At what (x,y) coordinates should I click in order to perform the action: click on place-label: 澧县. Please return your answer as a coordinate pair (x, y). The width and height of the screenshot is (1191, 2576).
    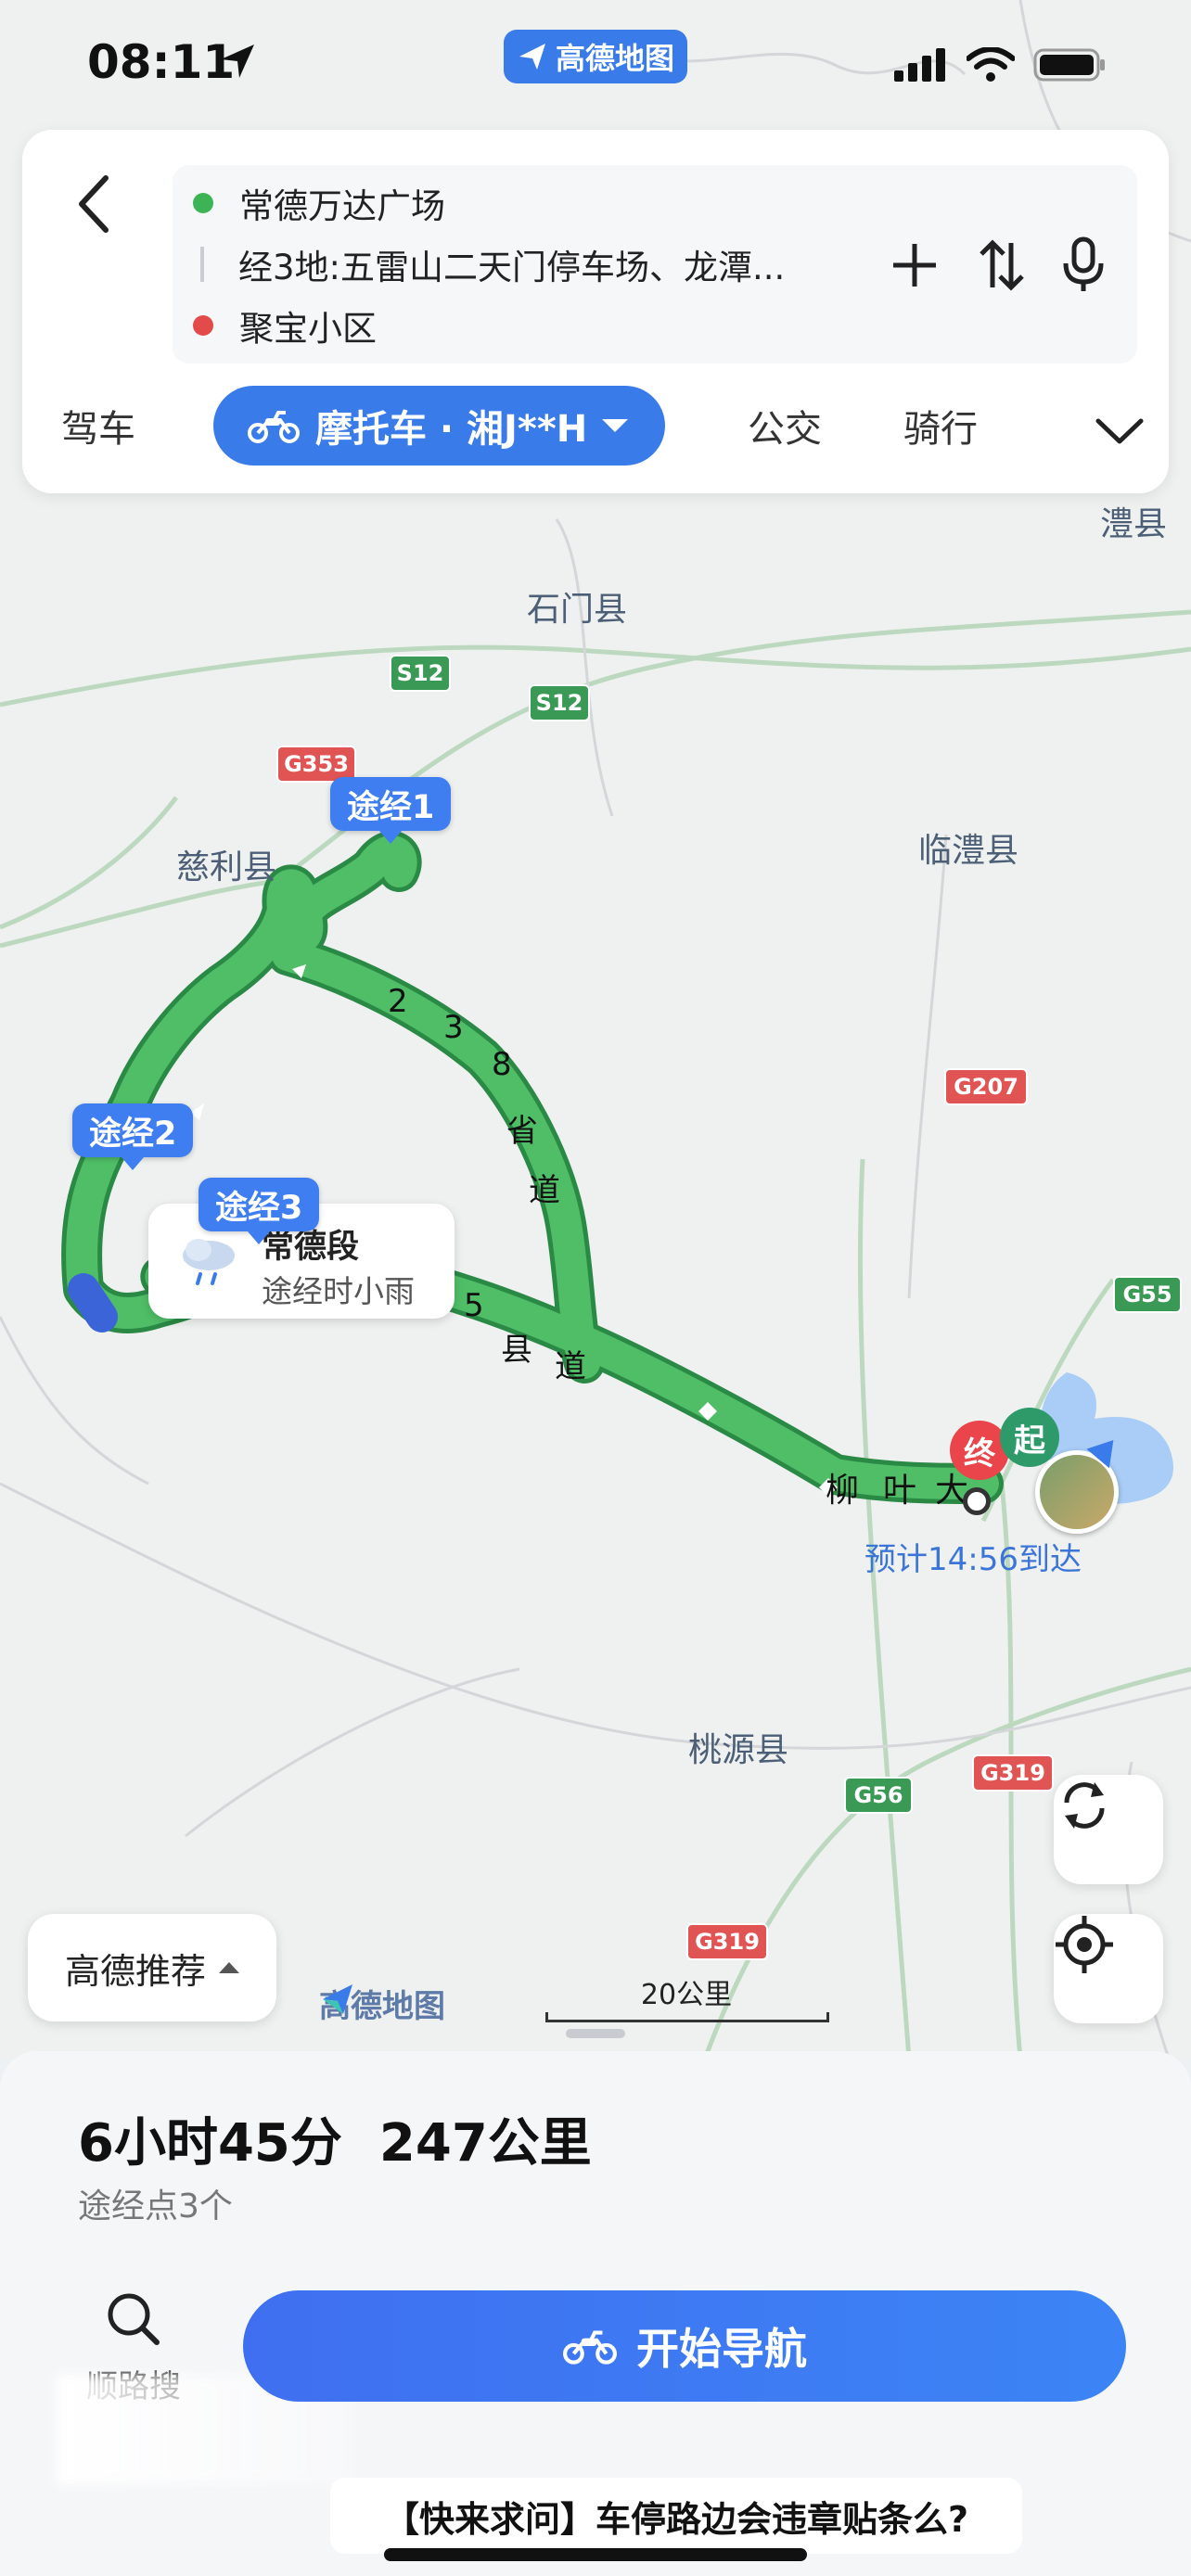
    Looking at the image, I should click on (1134, 524).